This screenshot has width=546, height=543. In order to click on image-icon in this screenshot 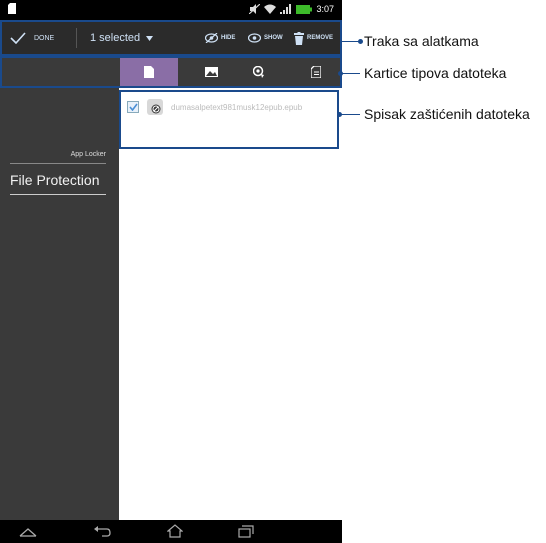, I will do `click(211, 72)`.